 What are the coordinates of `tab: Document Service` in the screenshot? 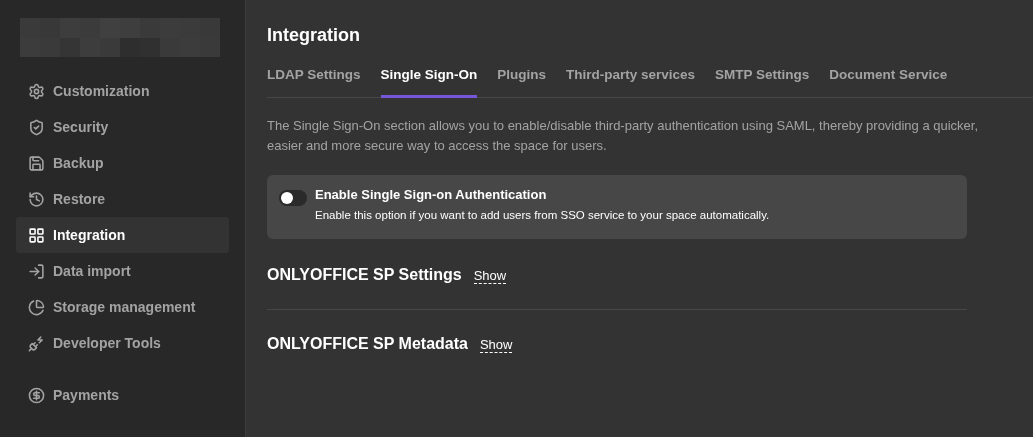 It's located at (888, 81).